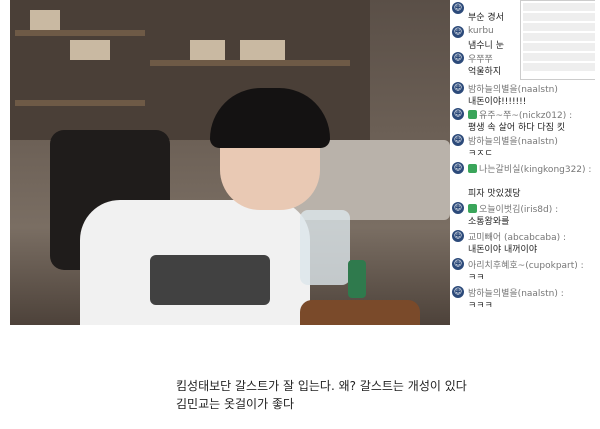  Describe the element at coordinates (503, 250) in the screenshot. I see `chat-text: 내돈이야 내꺼이야` at that location.